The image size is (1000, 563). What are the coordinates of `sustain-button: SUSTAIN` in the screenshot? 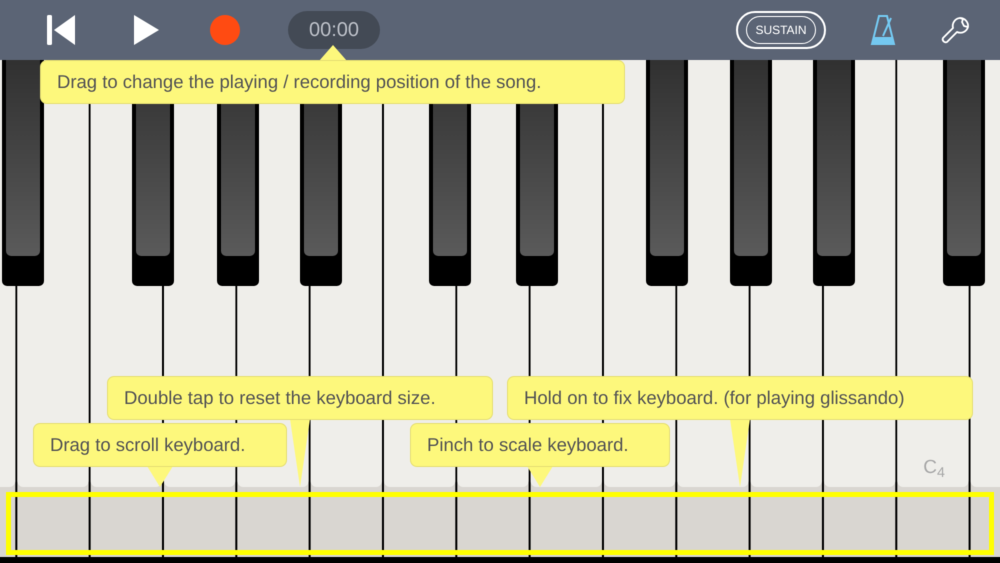 It's located at (781, 30).